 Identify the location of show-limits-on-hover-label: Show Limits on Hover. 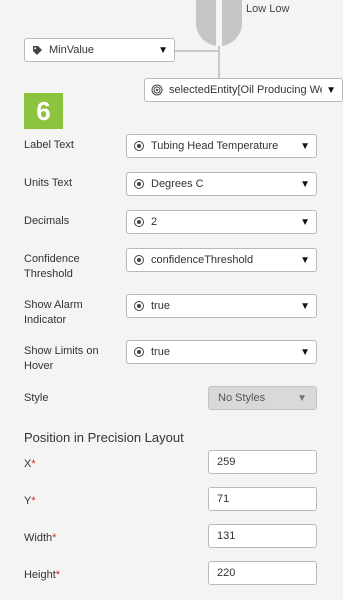
(61, 358).